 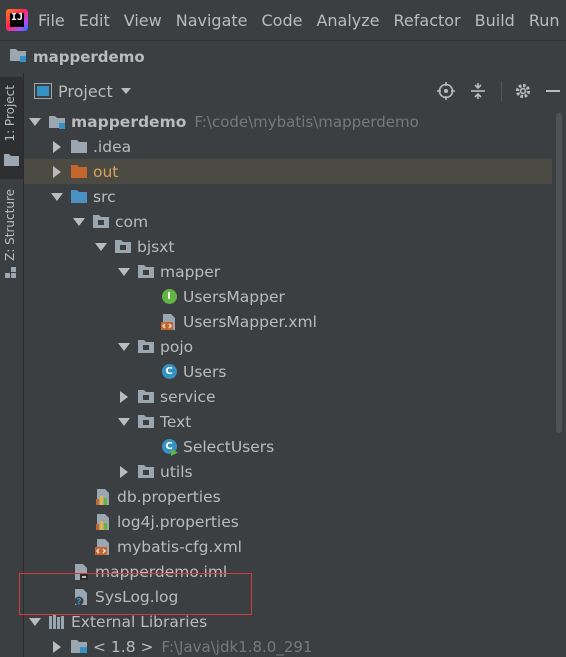 What do you see at coordinates (288, 421) in the screenshot?
I see `tree-row-text: Text` at bounding box center [288, 421].